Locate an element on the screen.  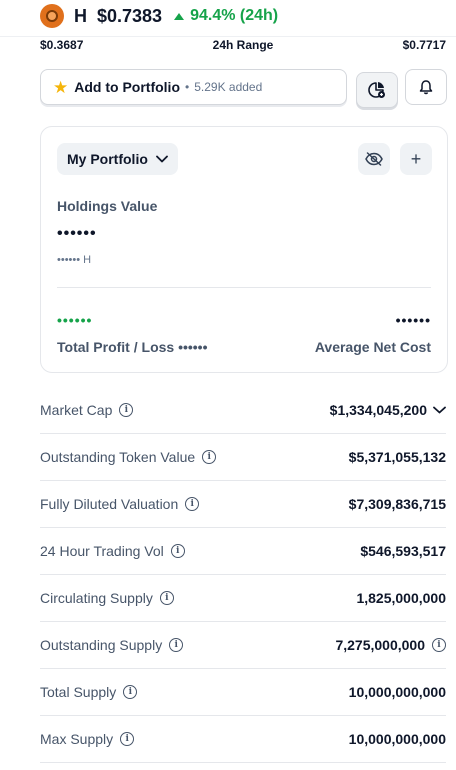
price-range: $0.3687 24h Range $0.7717 is located at coordinates (243, 45).